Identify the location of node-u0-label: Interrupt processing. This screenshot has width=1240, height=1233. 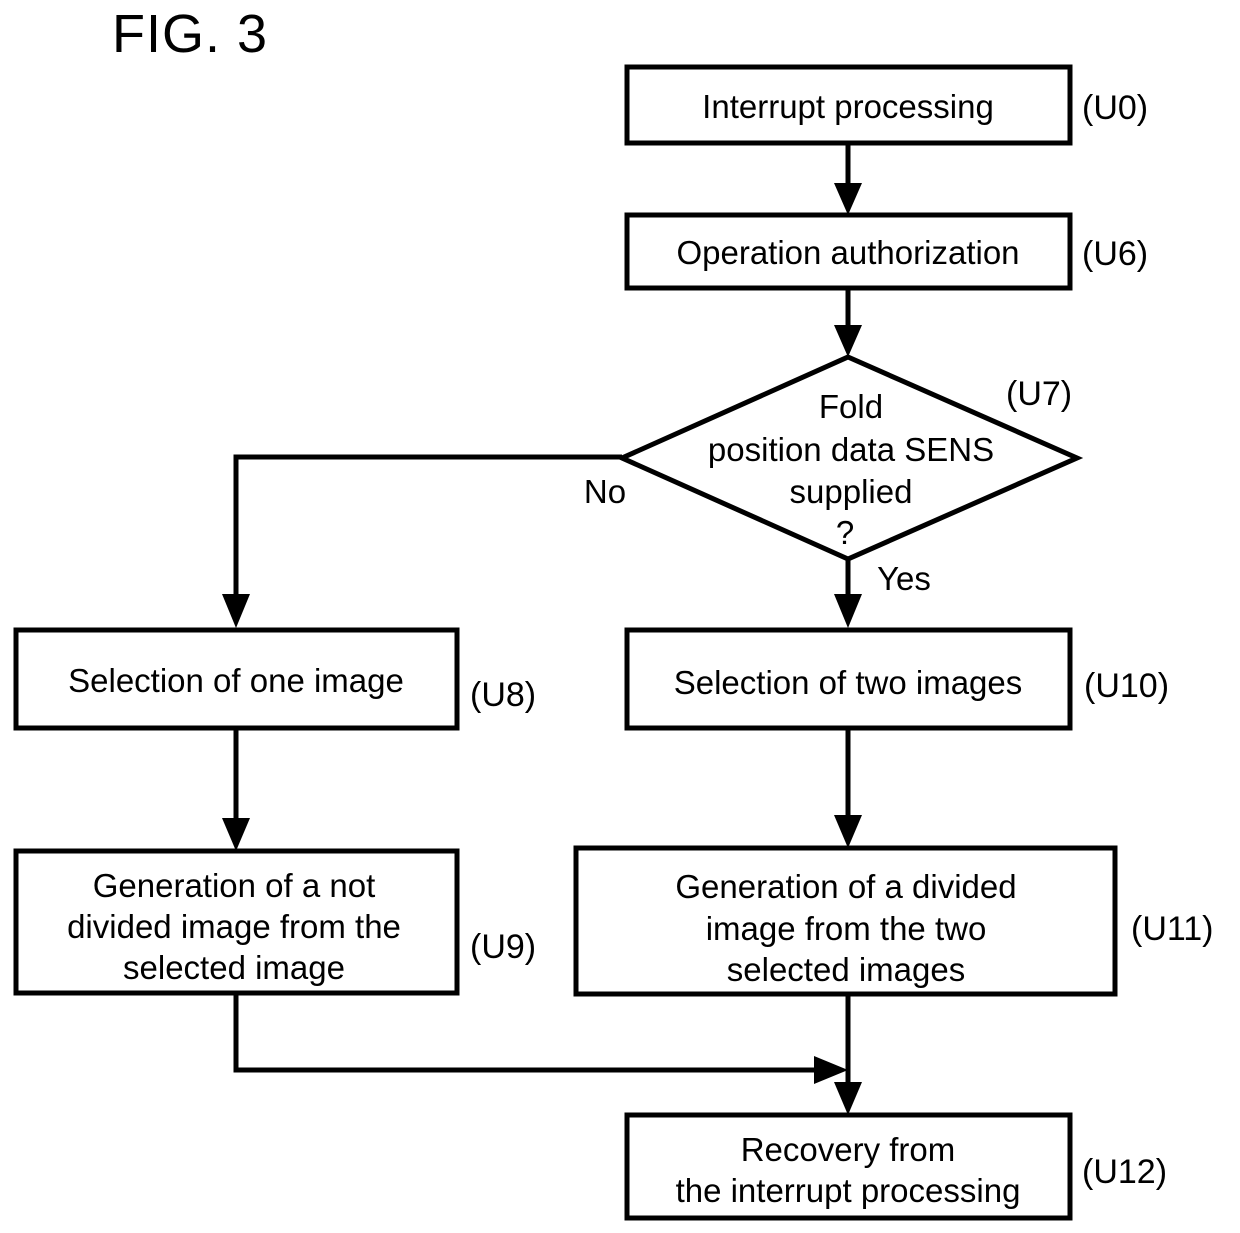
(848, 106).